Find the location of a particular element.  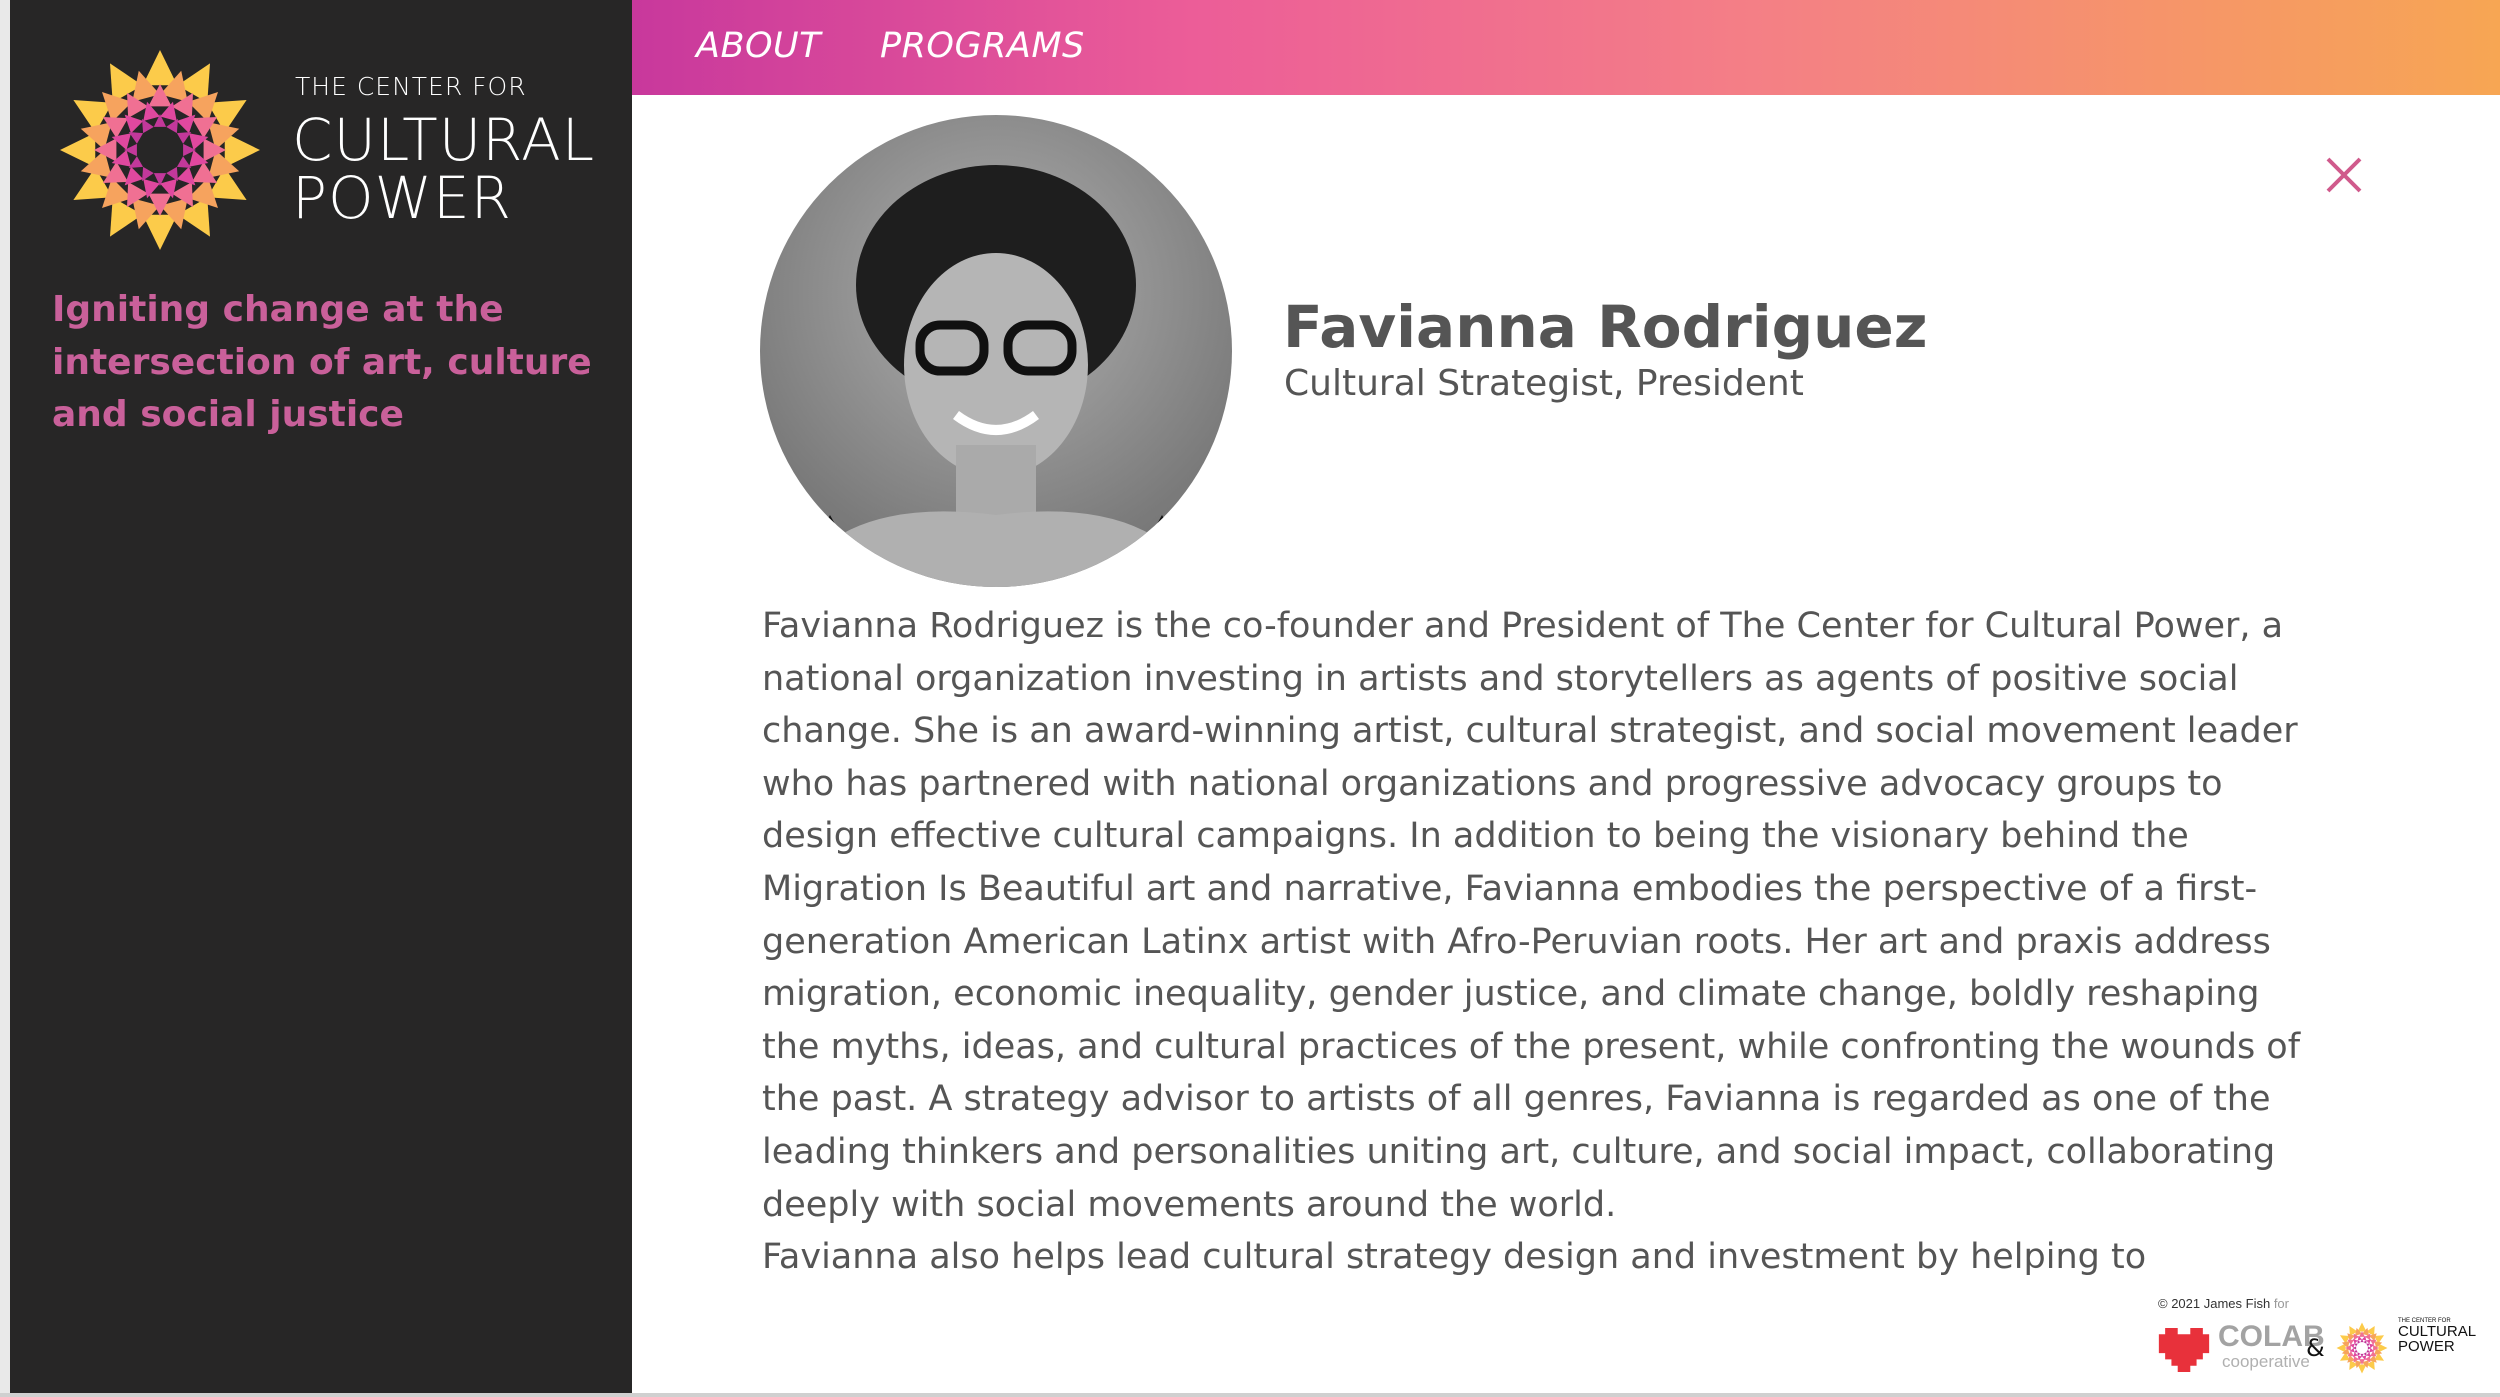

bottom-border is located at coordinates (1250, 1395).